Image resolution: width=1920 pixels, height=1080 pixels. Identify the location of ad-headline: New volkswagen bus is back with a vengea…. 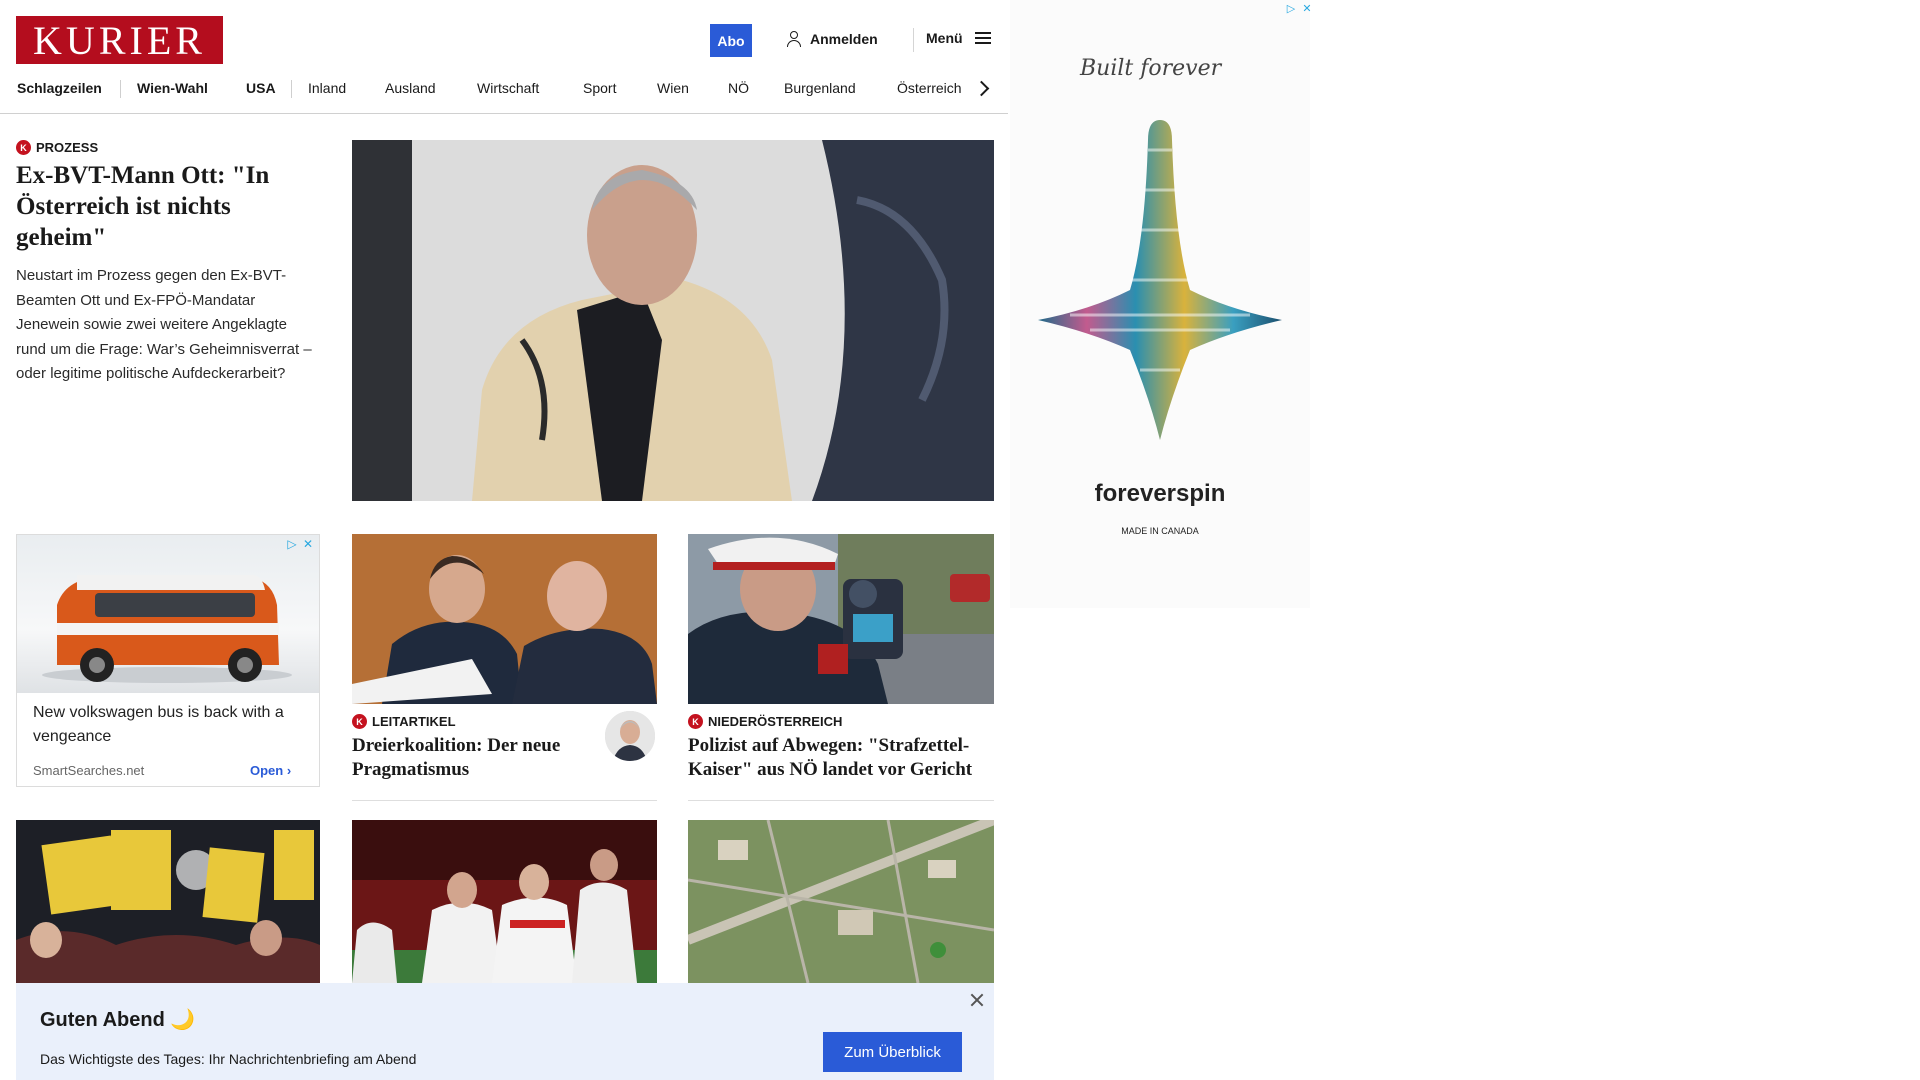
(170, 725).